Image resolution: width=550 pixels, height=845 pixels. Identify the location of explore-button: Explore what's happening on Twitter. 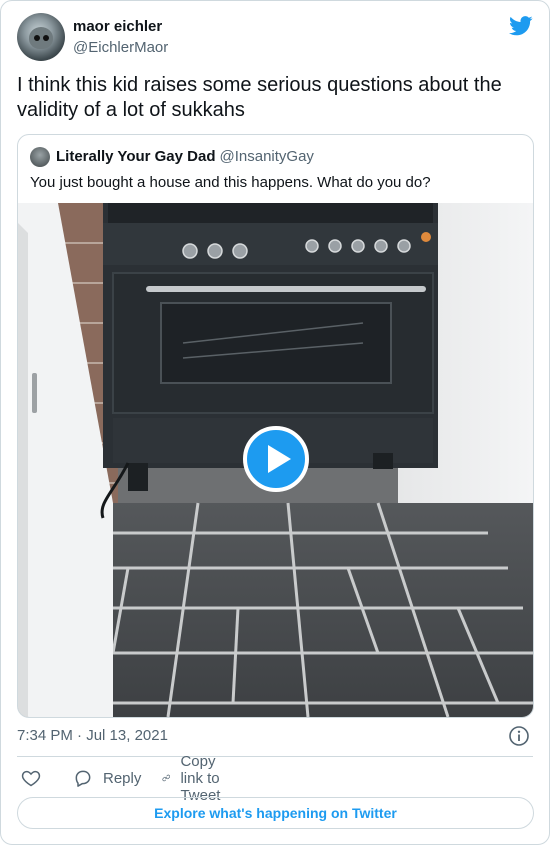
(275, 813).